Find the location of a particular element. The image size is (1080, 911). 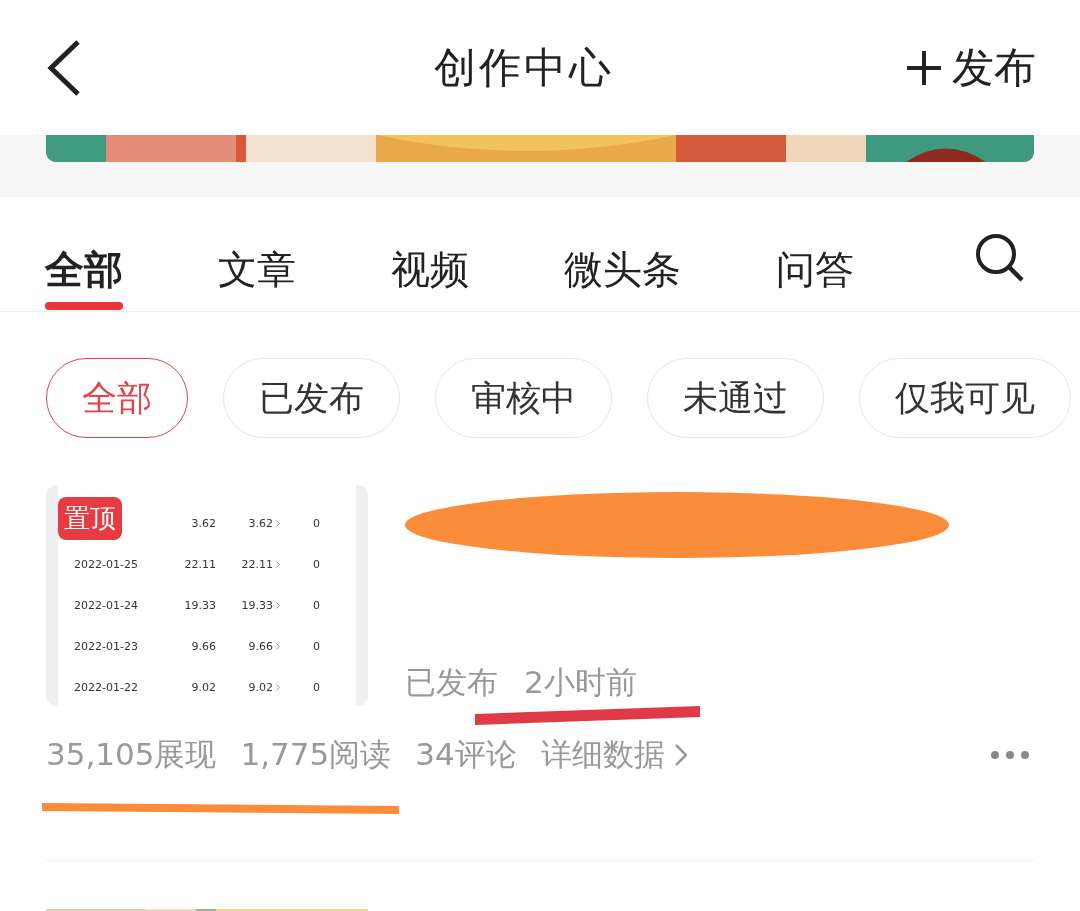

filter-chip: 仅我可见 is located at coordinates (965, 398).